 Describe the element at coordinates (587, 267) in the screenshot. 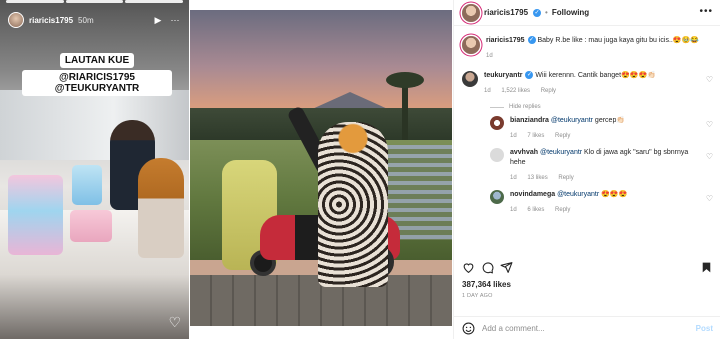

I see `action-icons` at that location.